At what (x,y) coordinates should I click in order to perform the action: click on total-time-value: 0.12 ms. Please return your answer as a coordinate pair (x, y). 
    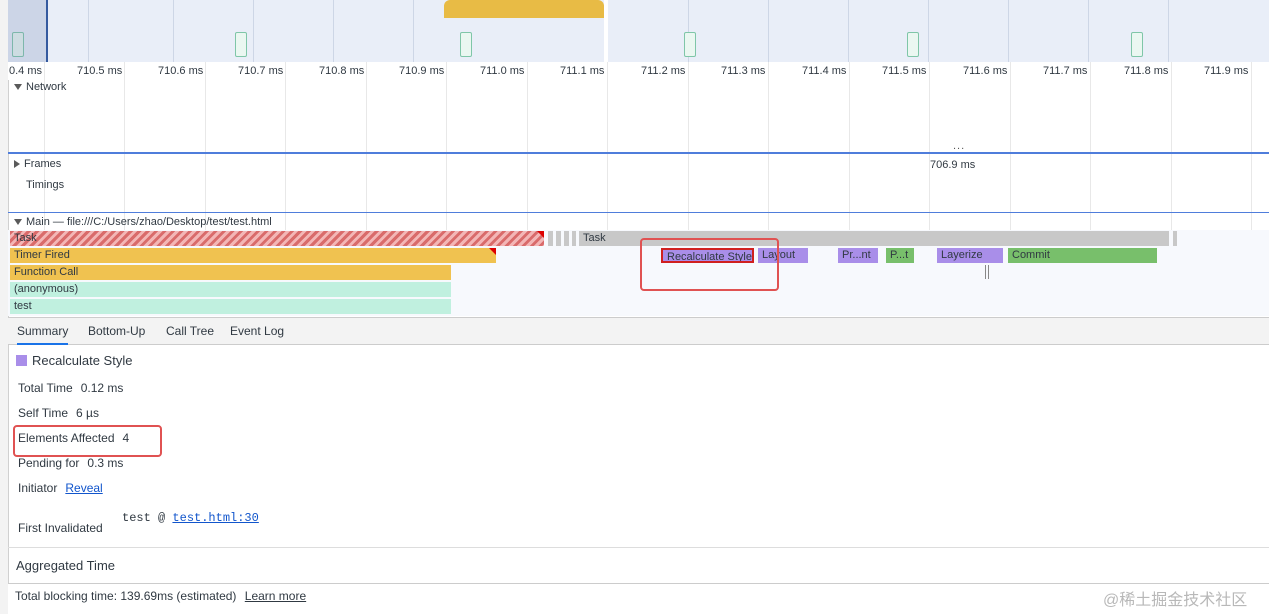
    Looking at the image, I should click on (102, 388).